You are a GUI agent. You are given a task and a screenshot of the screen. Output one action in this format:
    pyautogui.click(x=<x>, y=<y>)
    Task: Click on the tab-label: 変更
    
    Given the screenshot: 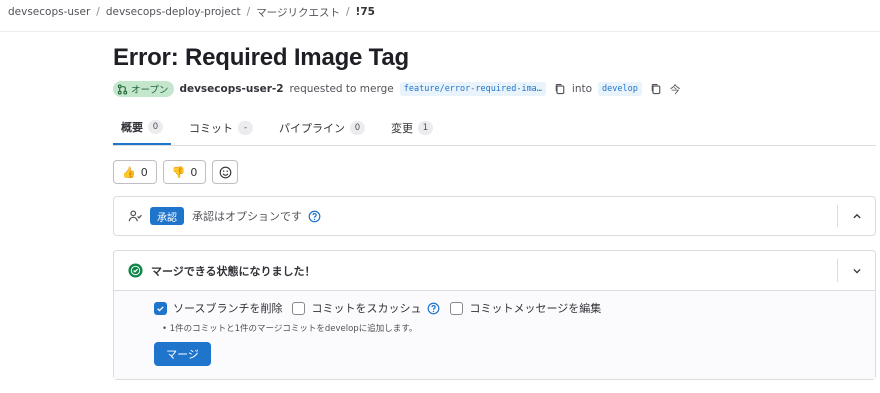 What is the action you would take?
    pyautogui.click(x=402, y=128)
    